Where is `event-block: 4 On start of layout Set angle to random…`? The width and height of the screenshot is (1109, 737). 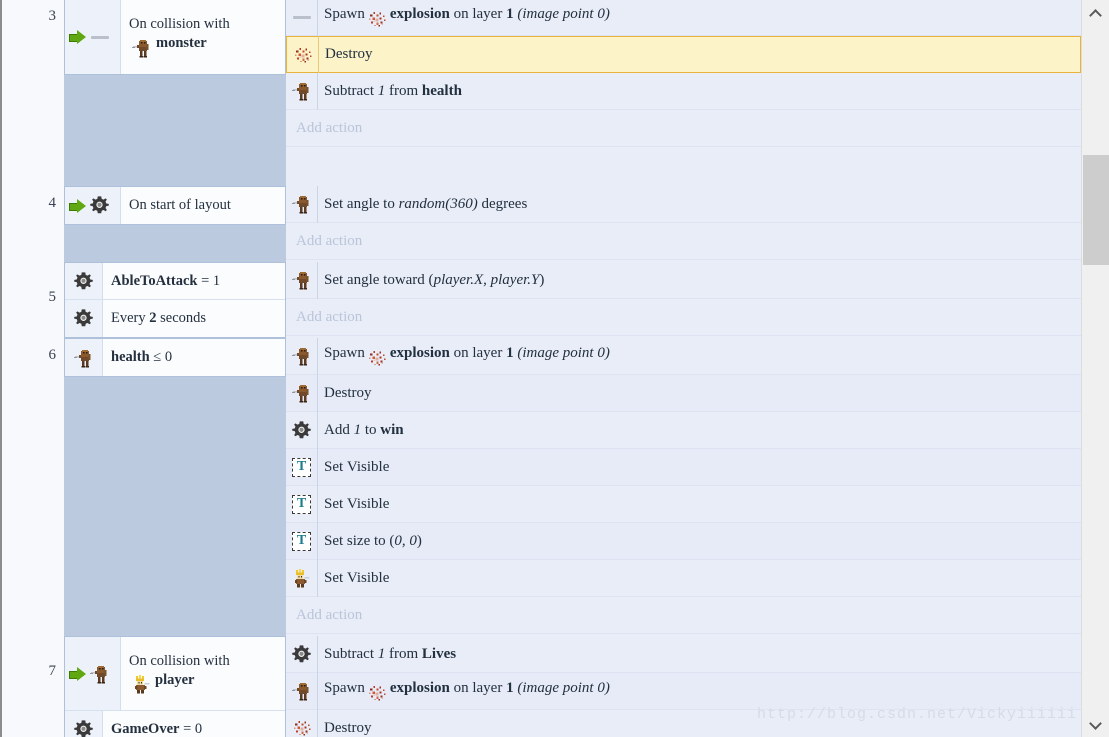
event-block: 4 On start of layout Set angle to random… is located at coordinates (541, 223).